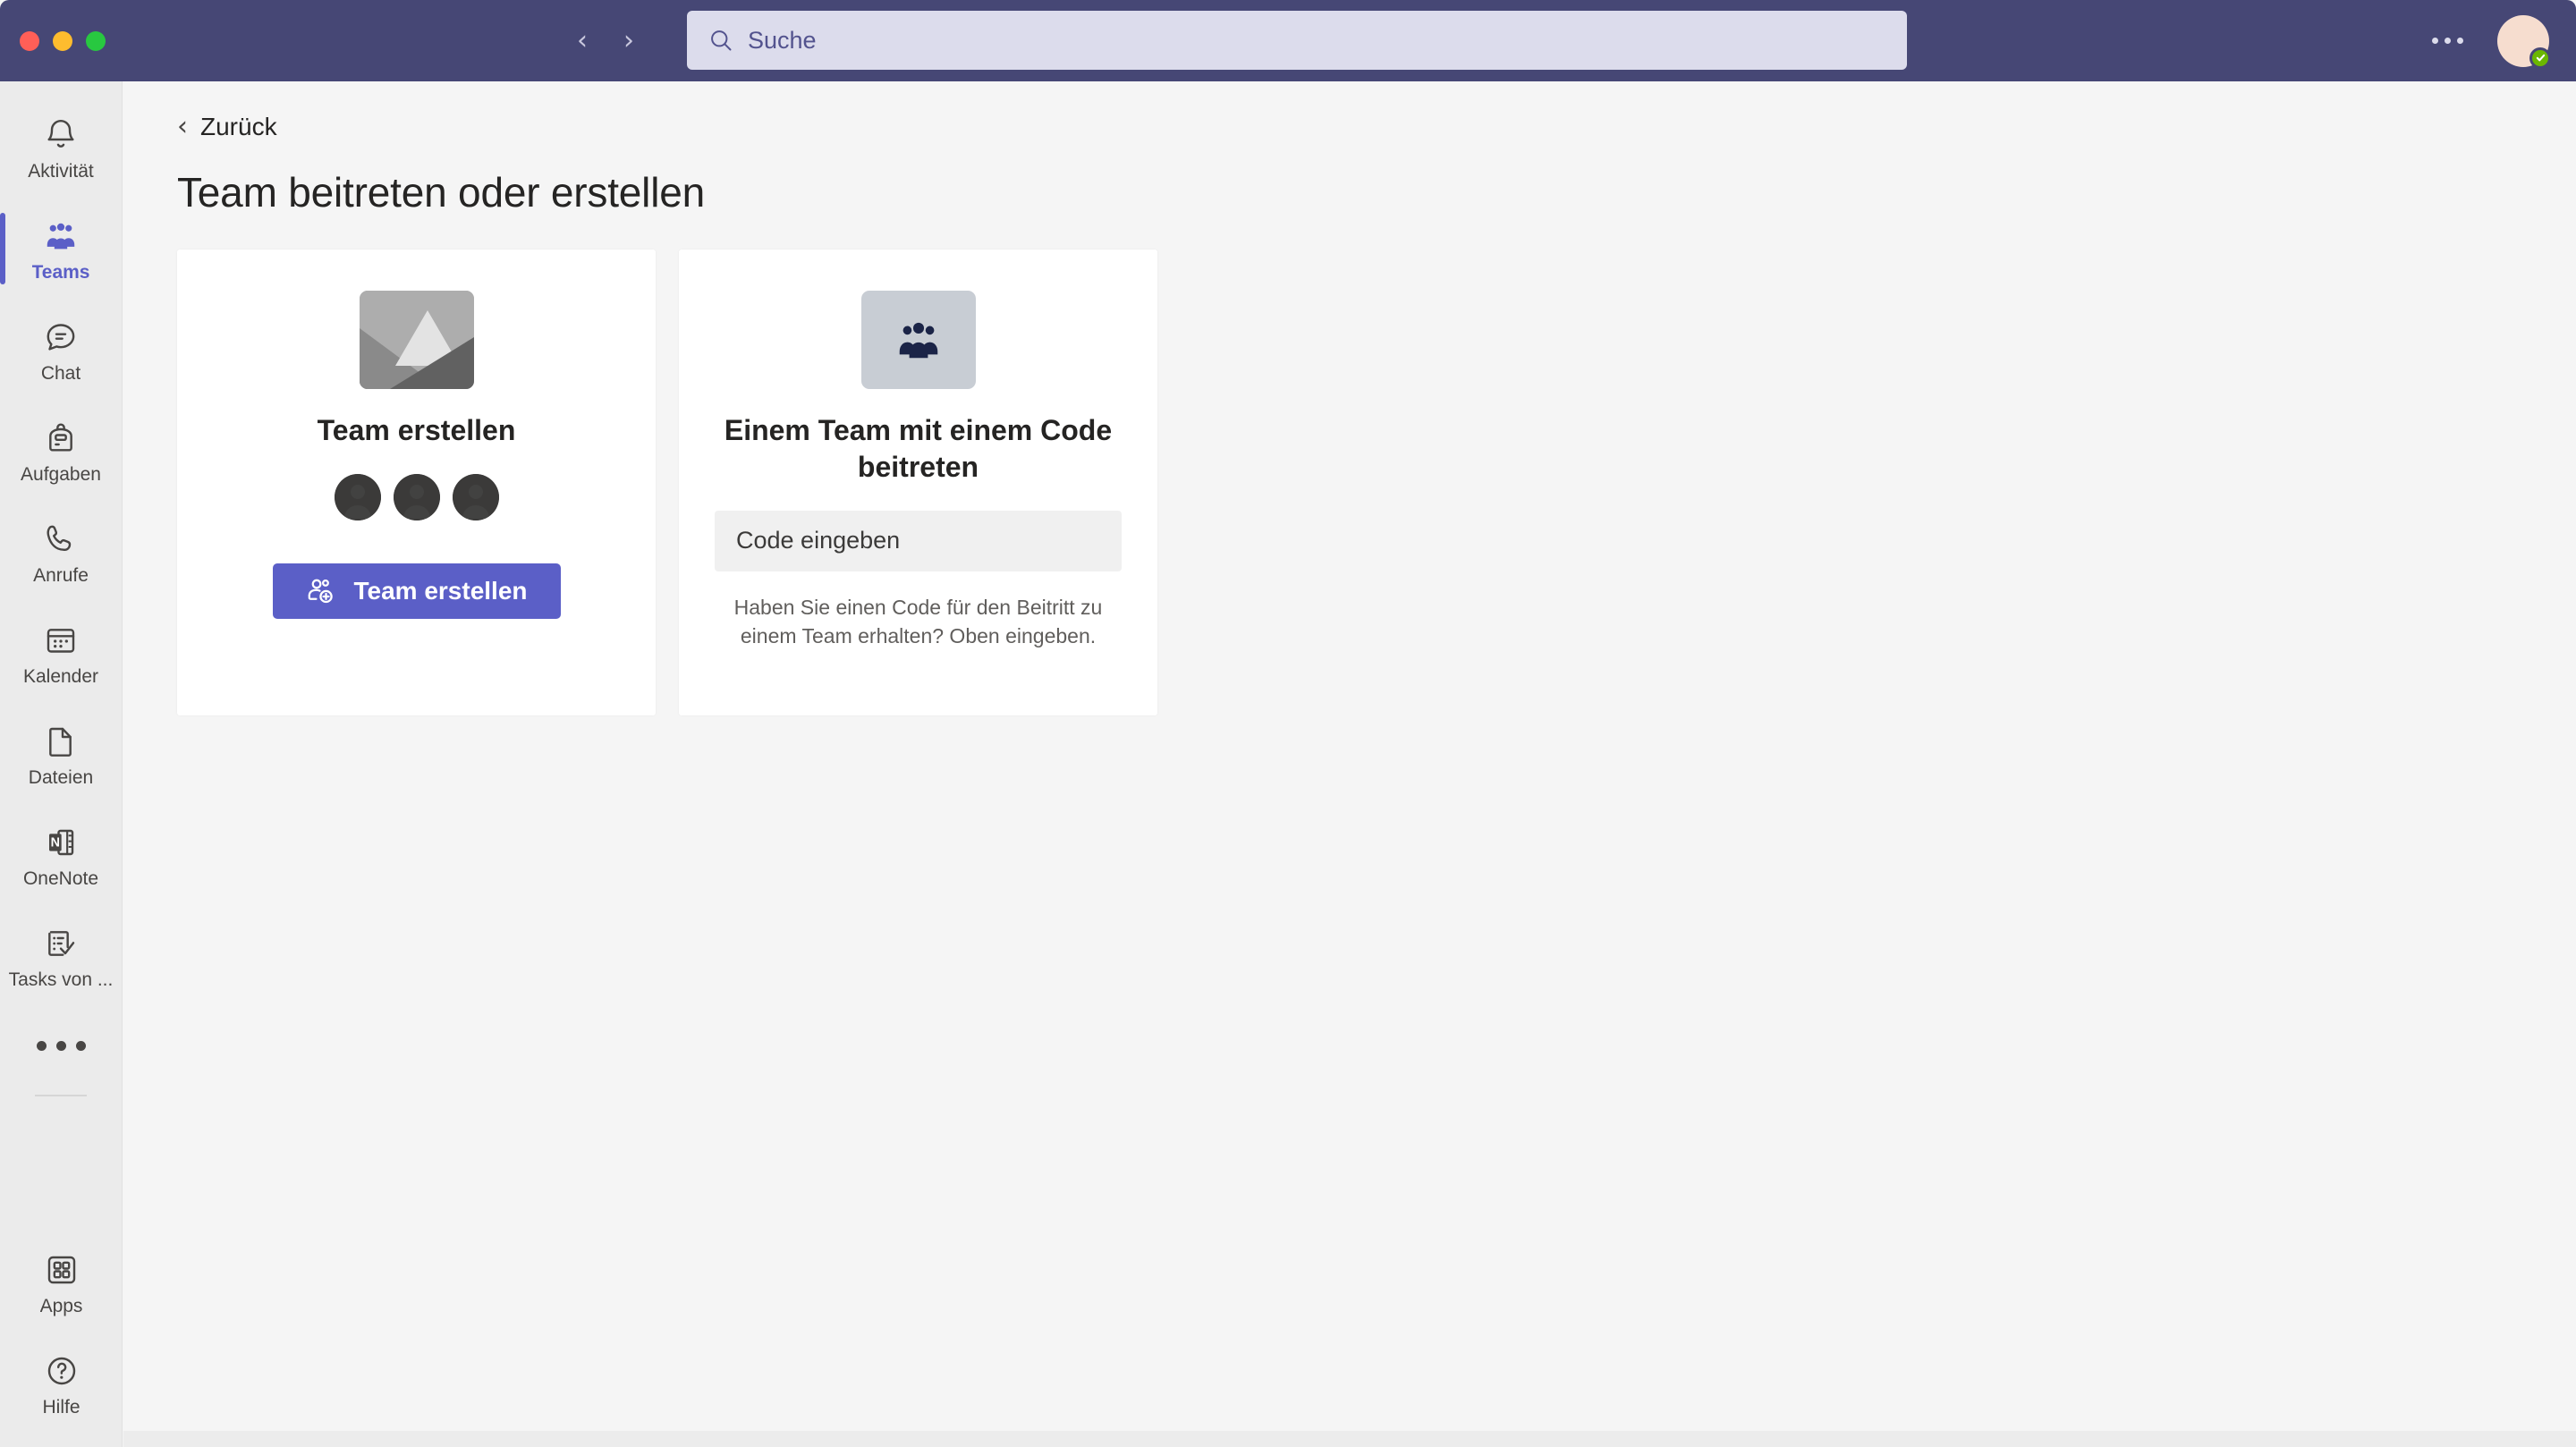  I want to click on sidebar-item-chat: Chat, so click(61, 350).